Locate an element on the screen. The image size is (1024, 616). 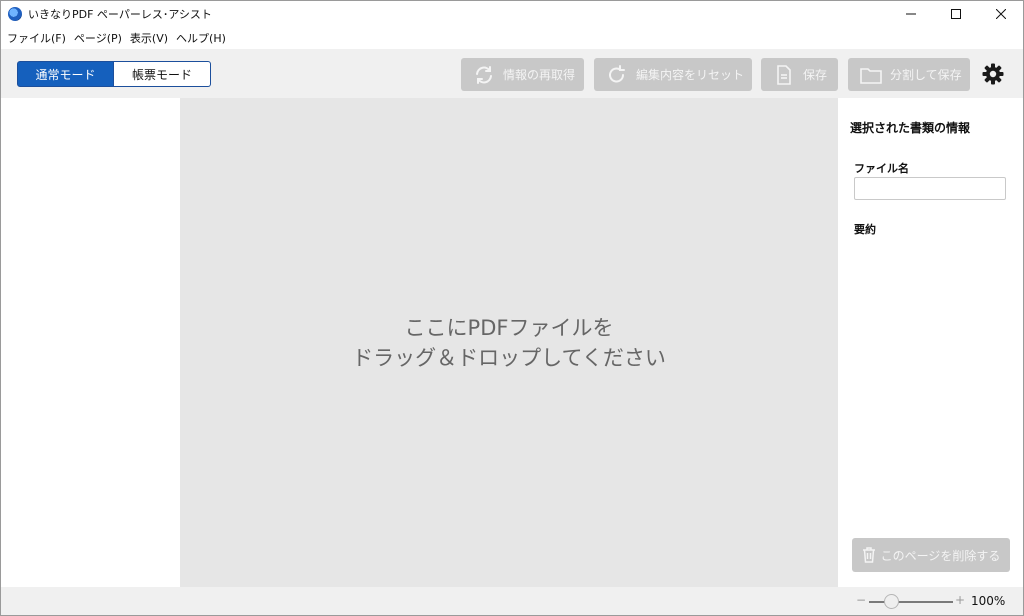
gear-icon is located at coordinates (993, 74).